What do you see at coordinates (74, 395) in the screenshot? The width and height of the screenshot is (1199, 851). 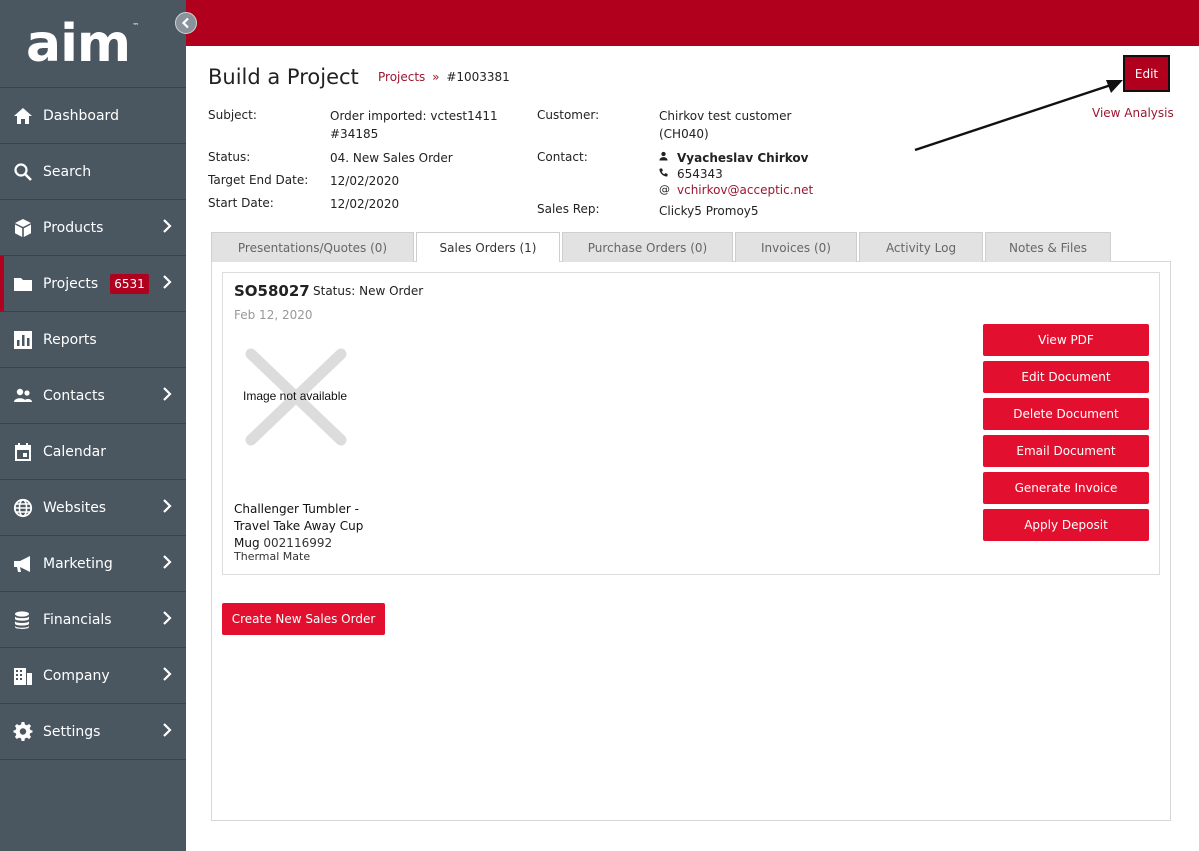 I see `sidebar-item-label: Contacts` at bounding box center [74, 395].